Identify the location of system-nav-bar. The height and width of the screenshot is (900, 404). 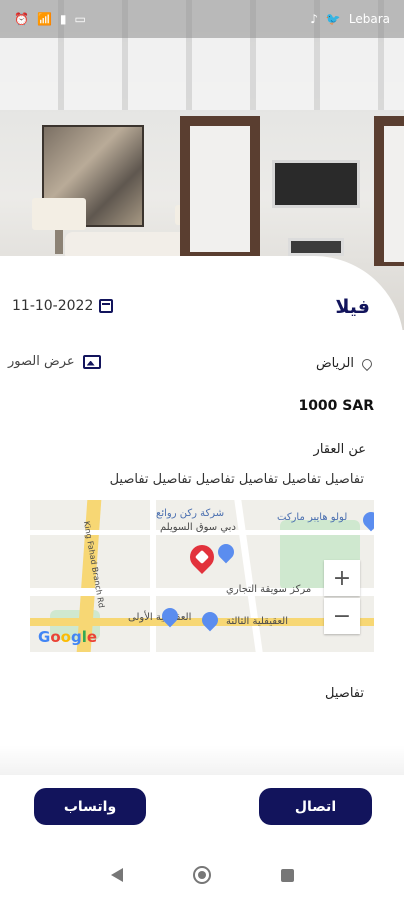
(202, 875).